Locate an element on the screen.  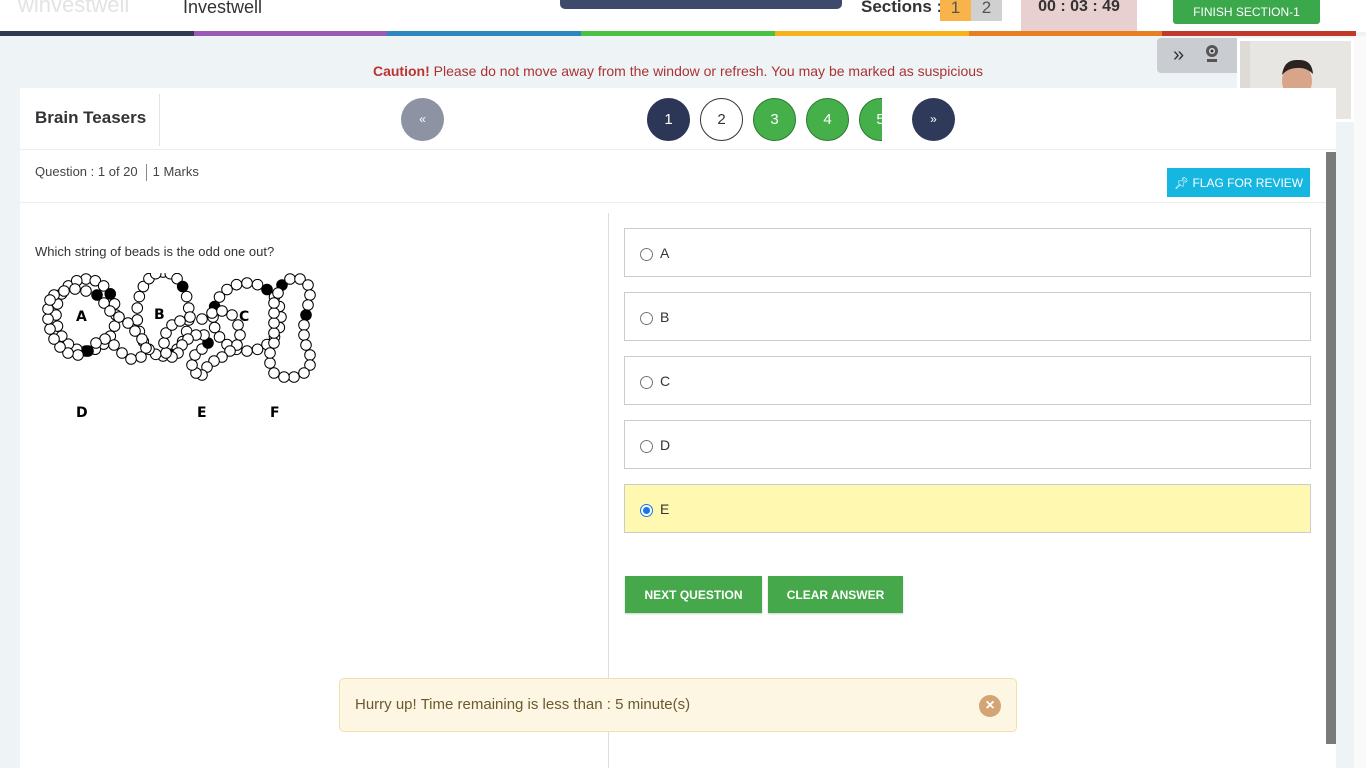
page-scroll-track is located at coordinates (1360, 402).